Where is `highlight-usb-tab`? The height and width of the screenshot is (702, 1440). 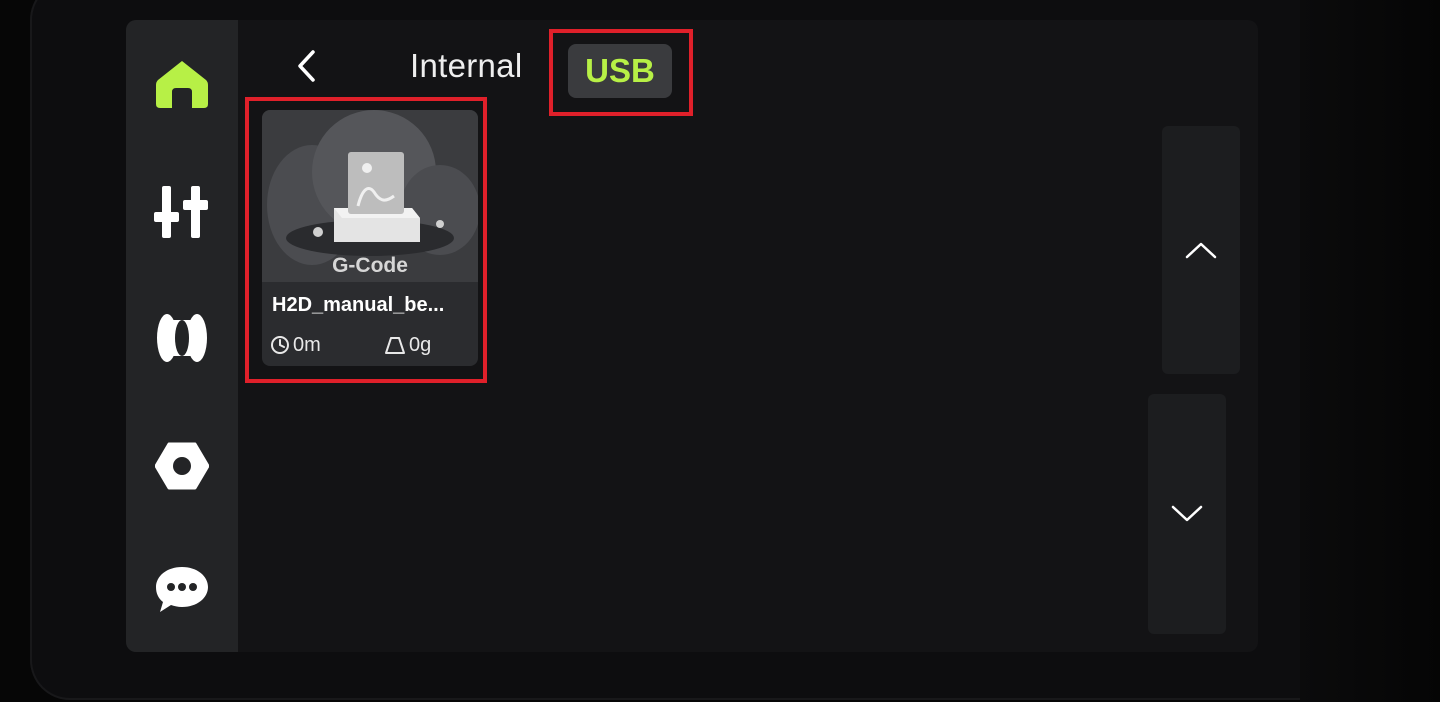 highlight-usb-tab is located at coordinates (621, 72).